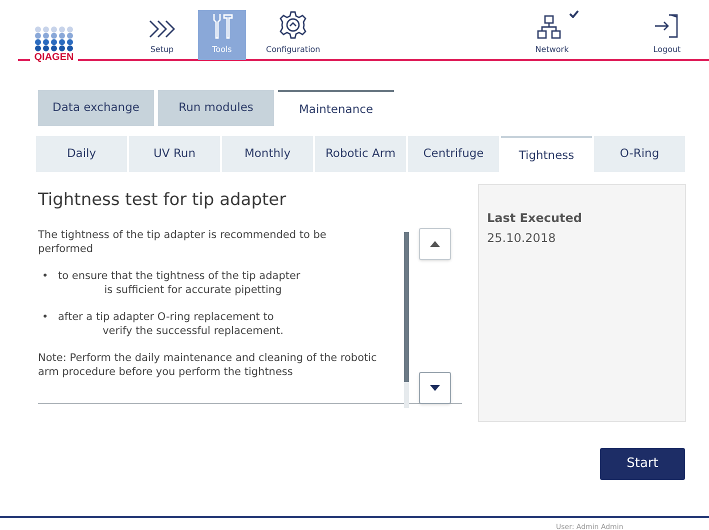 Image resolution: width=709 pixels, height=530 pixels. What do you see at coordinates (360, 154) in the screenshot?
I see `subtab: Robotic Arm` at bounding box center [360, 154].